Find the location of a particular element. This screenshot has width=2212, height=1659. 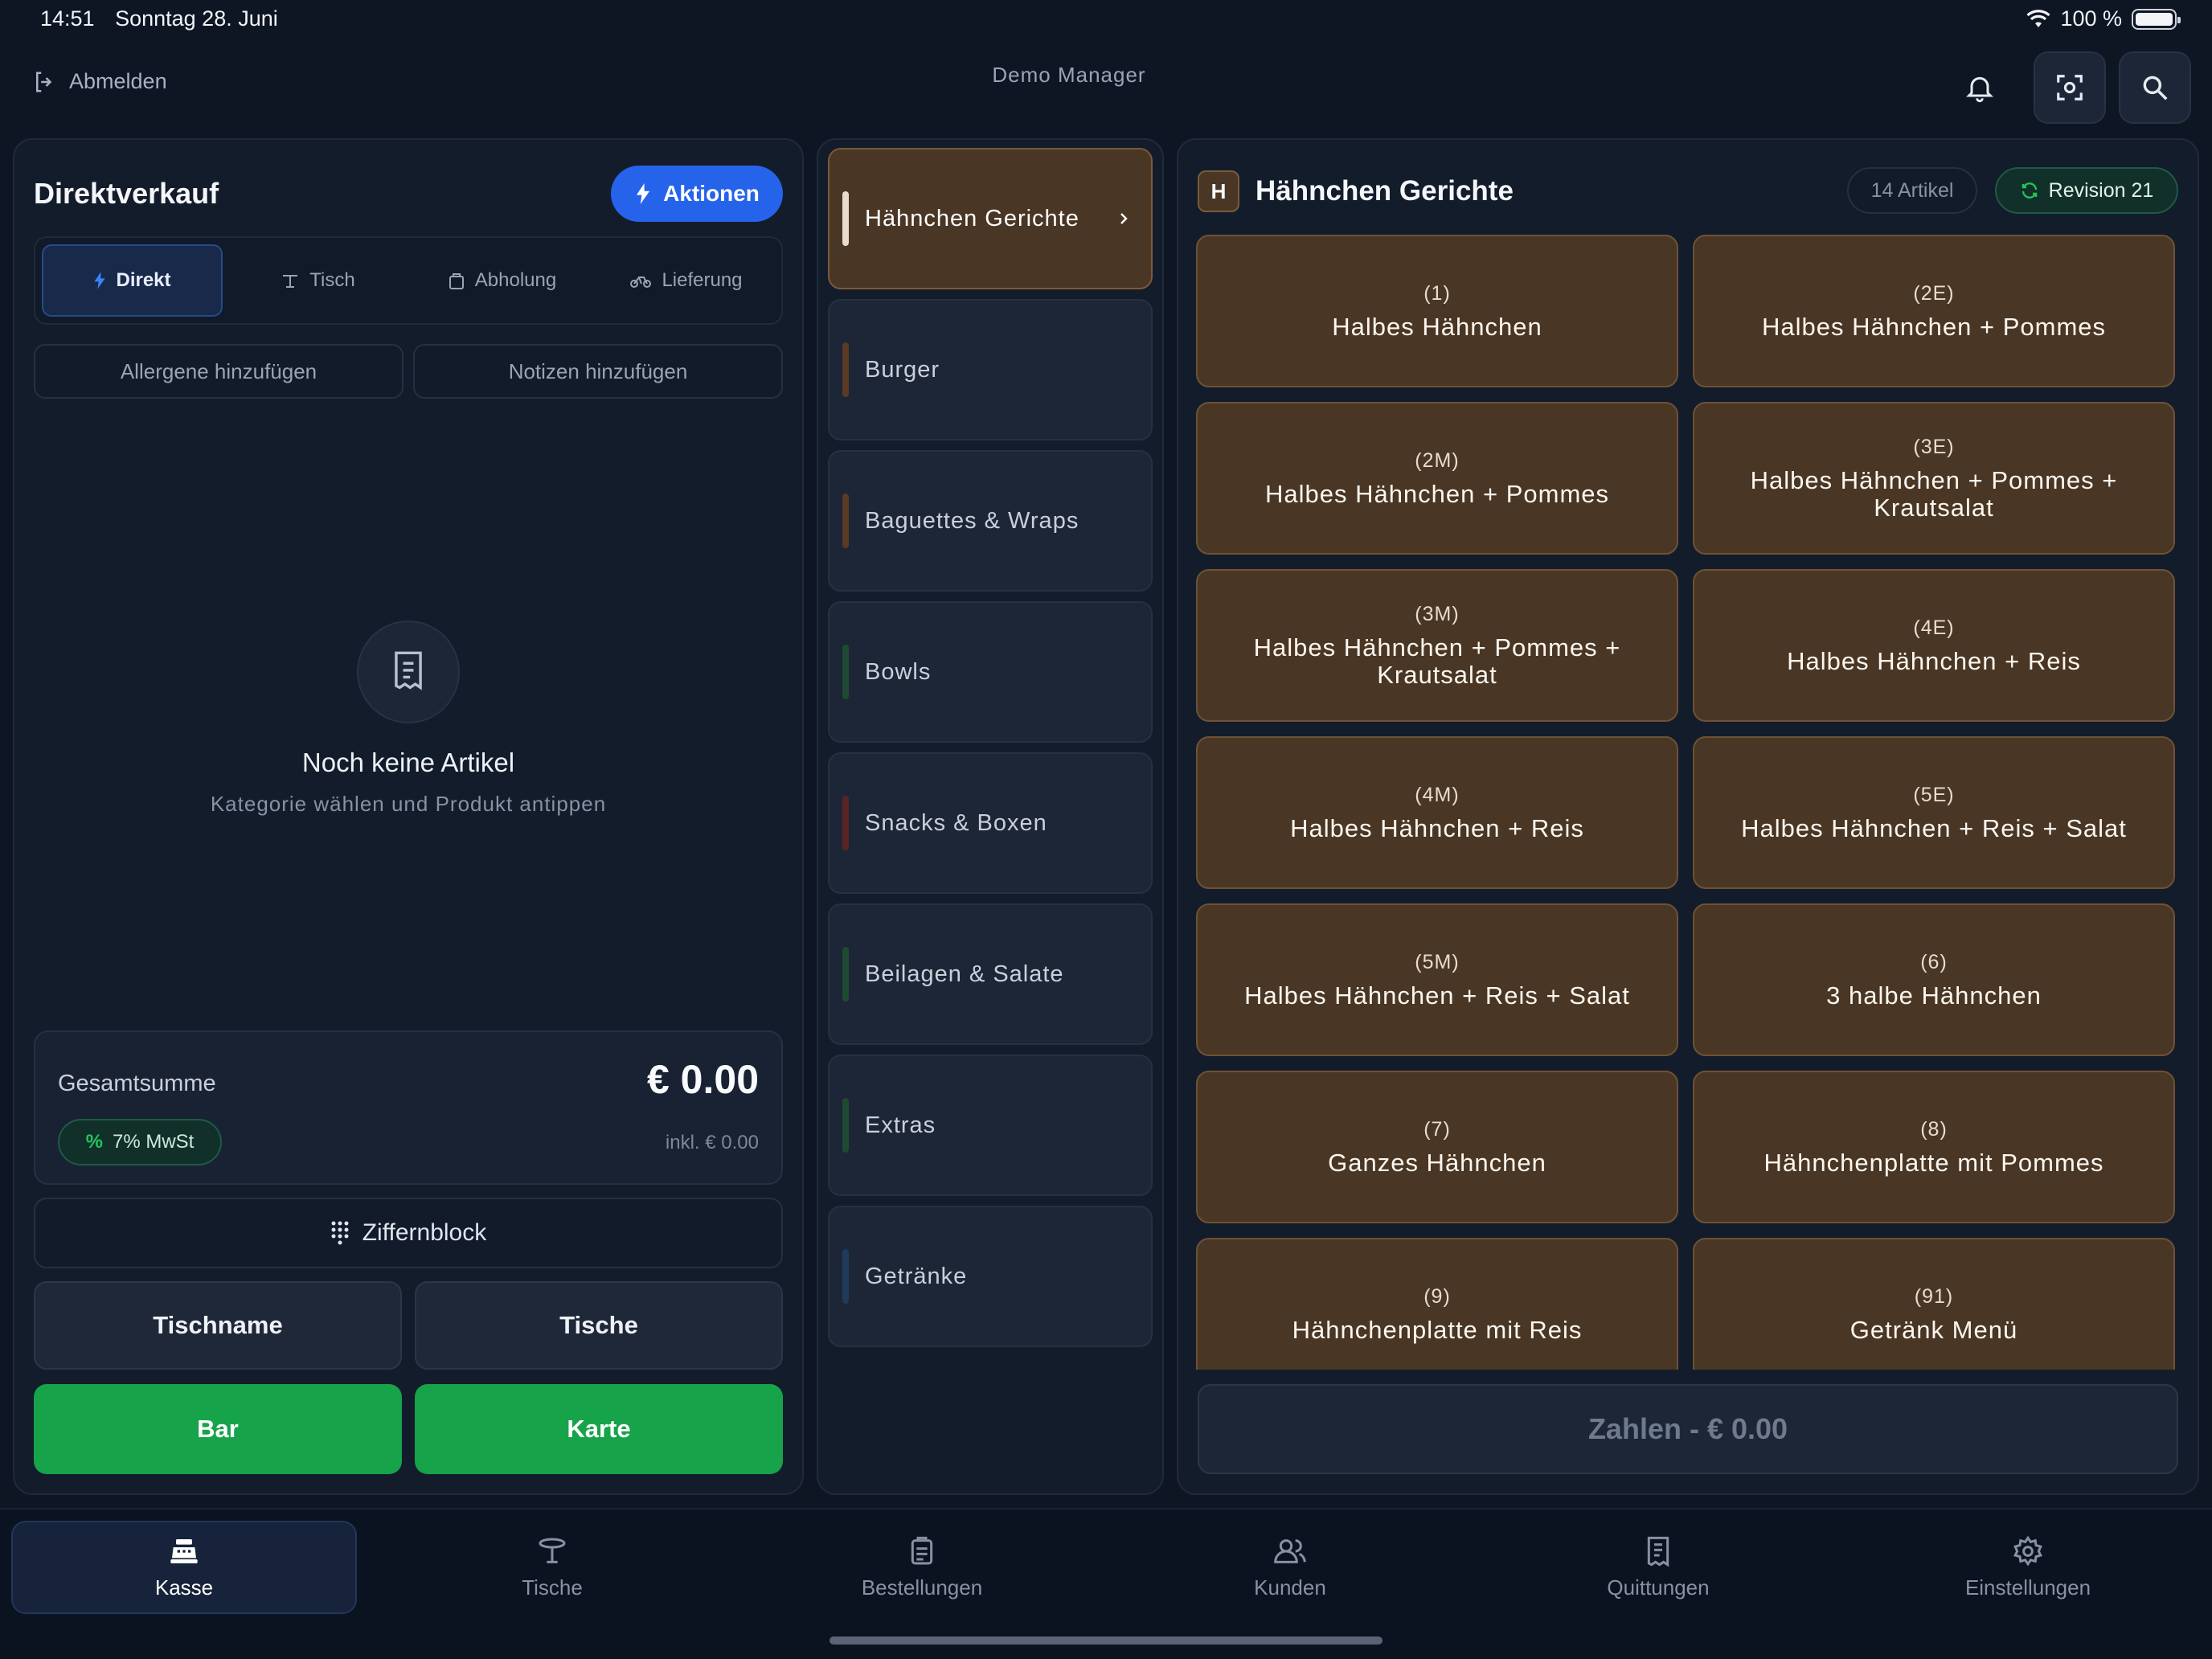

notifications-button is located at coordinates (1980, 87).